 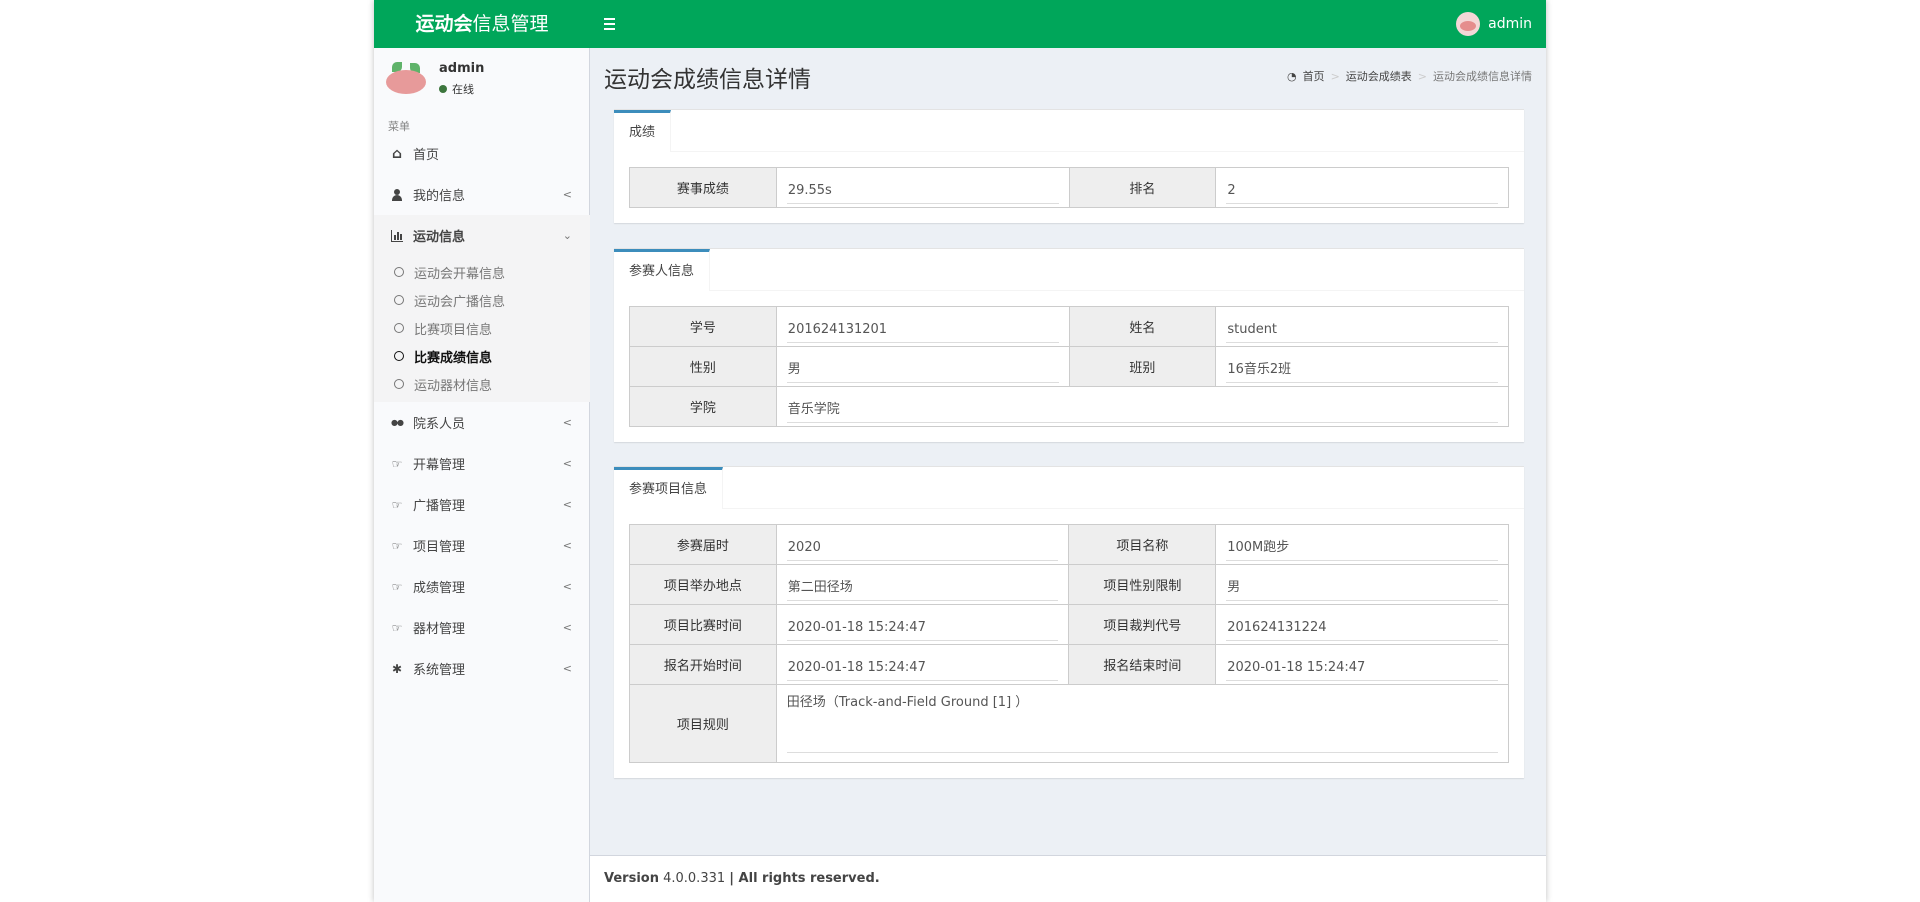 What do you see at coordinates (426, 155) in the screenshot?
I see `sidebar-item-label: 首页` at bounding box center [426, 155].